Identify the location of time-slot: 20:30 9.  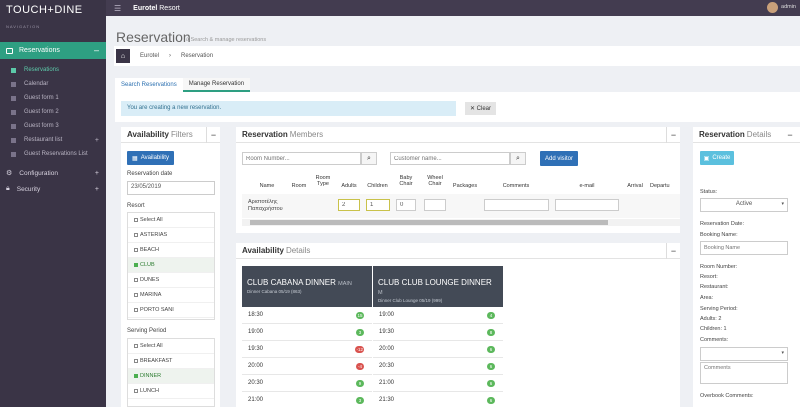
(307, 383).